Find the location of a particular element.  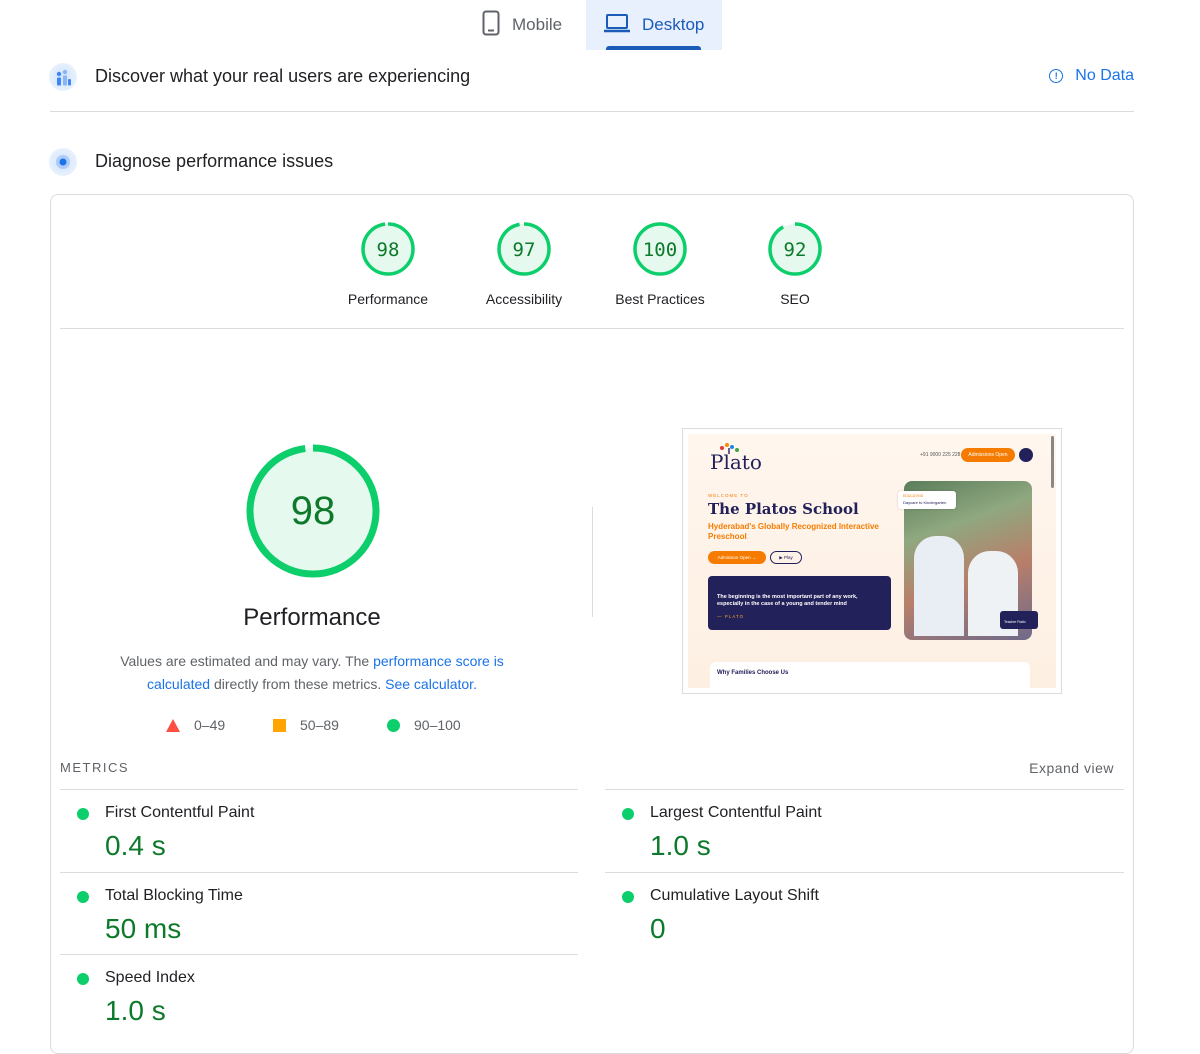

gauge-ring: 97 is located at coordinates (524, 249).